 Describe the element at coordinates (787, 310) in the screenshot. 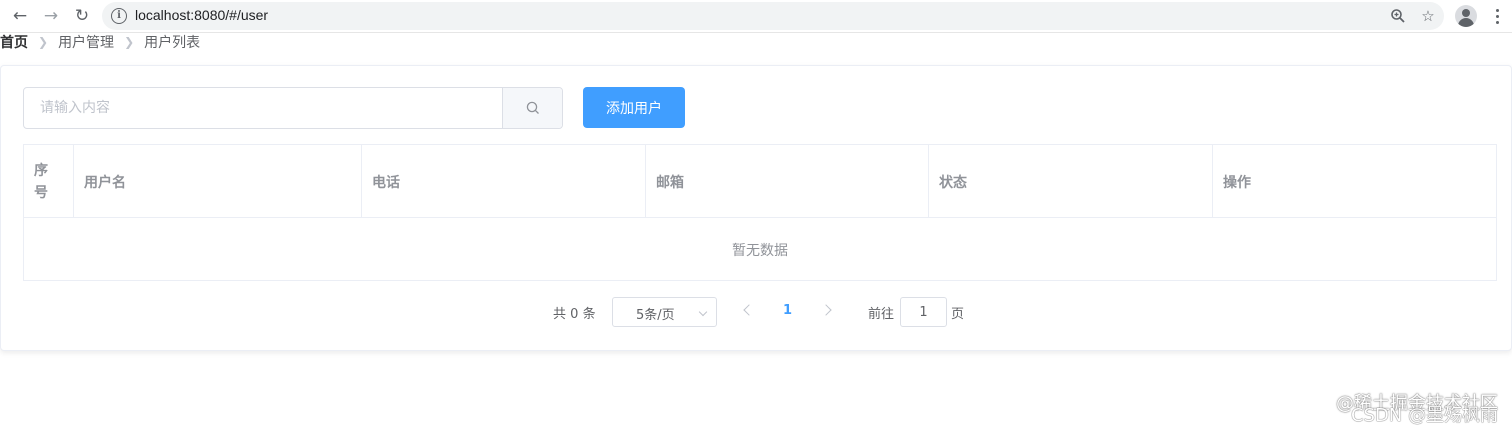

I see `page-number-current: 1` at that location.